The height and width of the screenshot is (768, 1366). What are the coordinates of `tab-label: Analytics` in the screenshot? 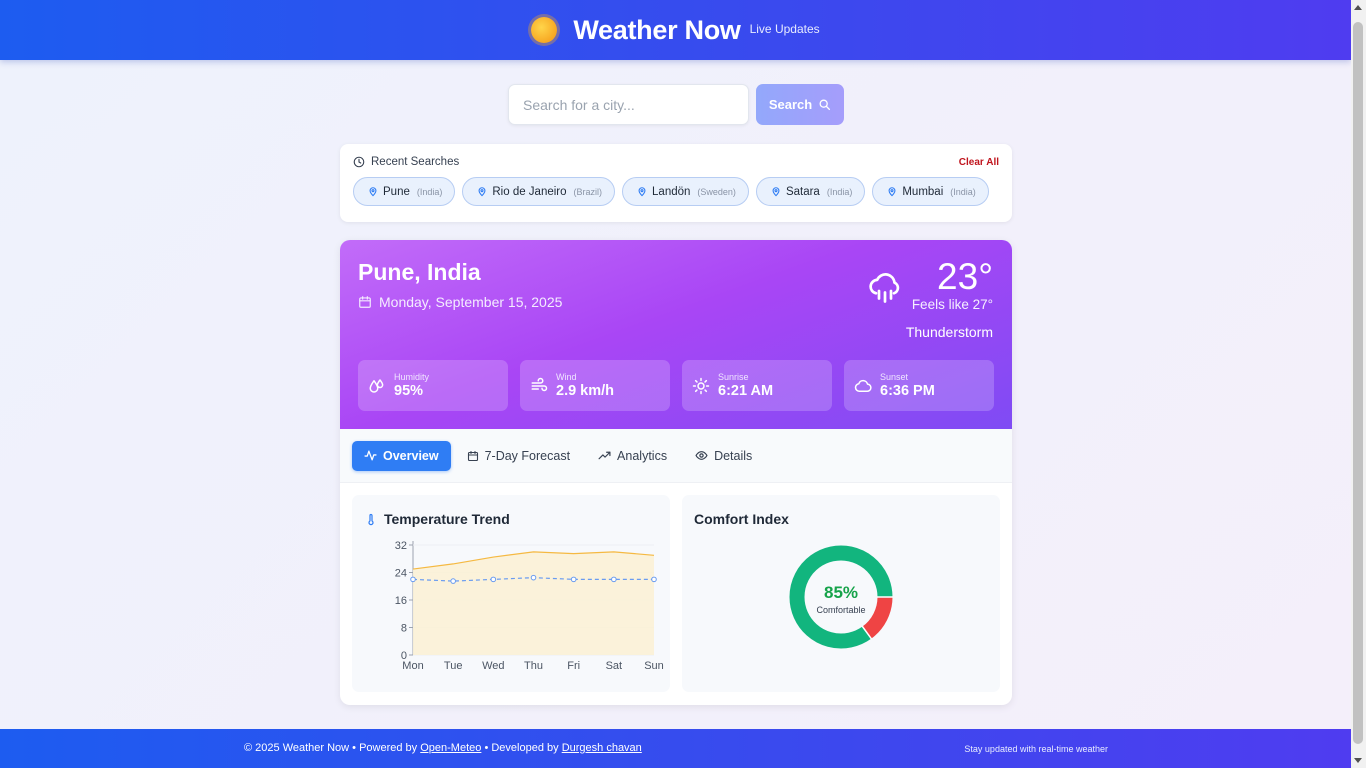 It's located at (642, 455).